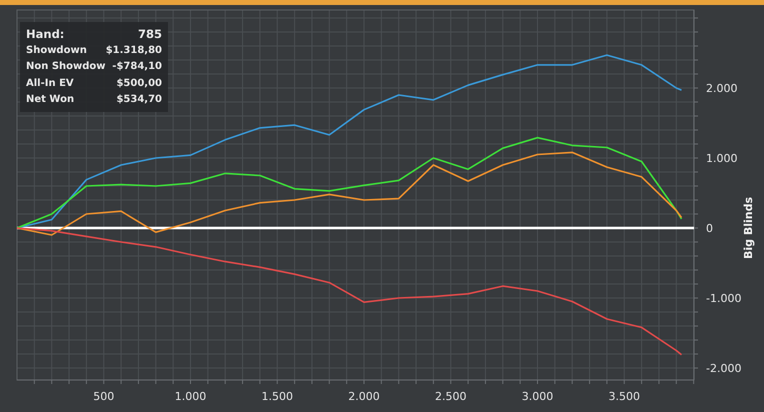 This screenshot has width=764, height=412. What do you see at coordinates (45, 34) in the screenshot?
I see `tooltip-label: Hand:` at bounding box center [45, 34].